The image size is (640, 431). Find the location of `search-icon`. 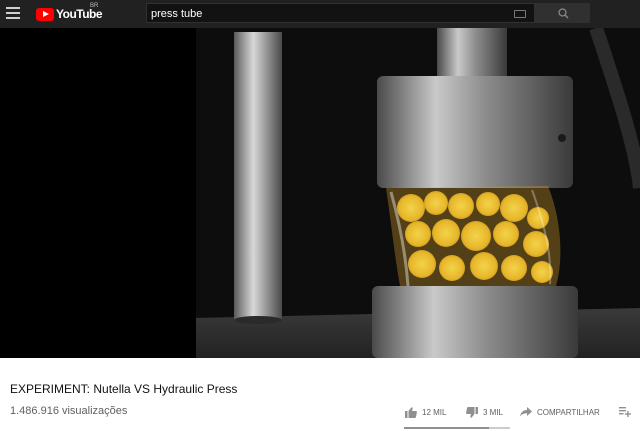

search-icon is located at coordinates (563, 13).